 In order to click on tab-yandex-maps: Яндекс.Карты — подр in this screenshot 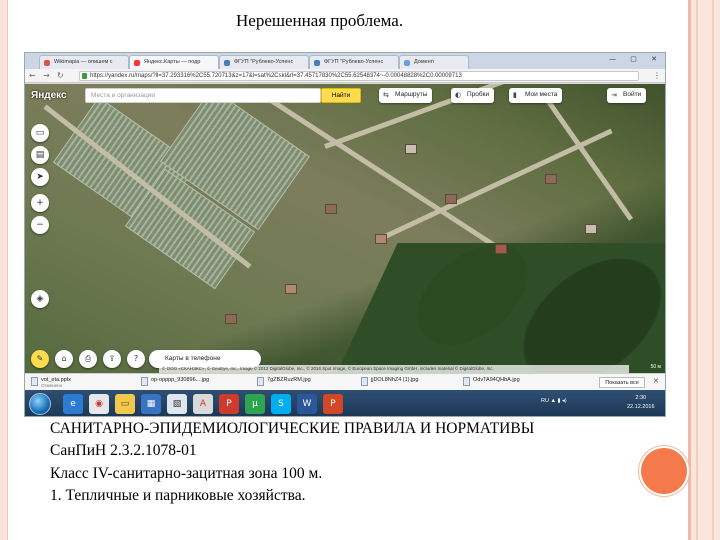, I will do `click(174, 62)`.